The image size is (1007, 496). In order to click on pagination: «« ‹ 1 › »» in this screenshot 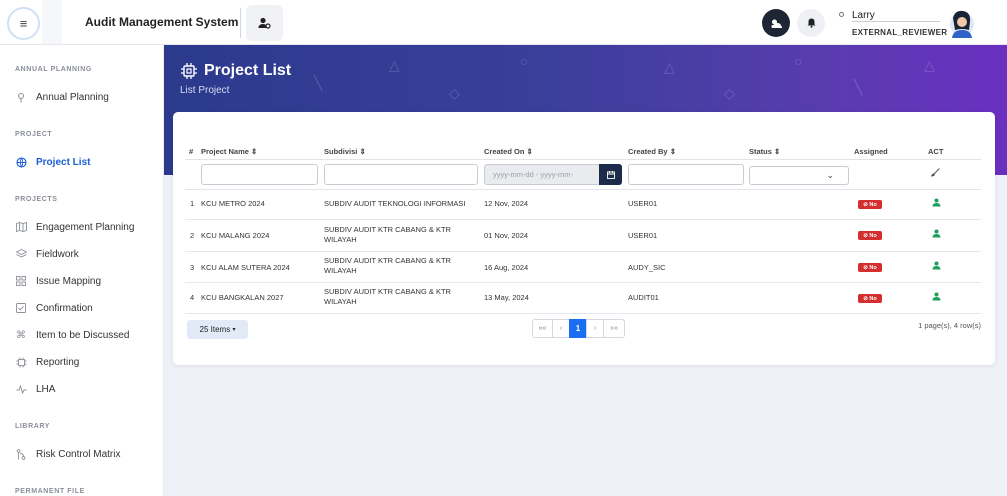, I will do `click(578, 328)`.